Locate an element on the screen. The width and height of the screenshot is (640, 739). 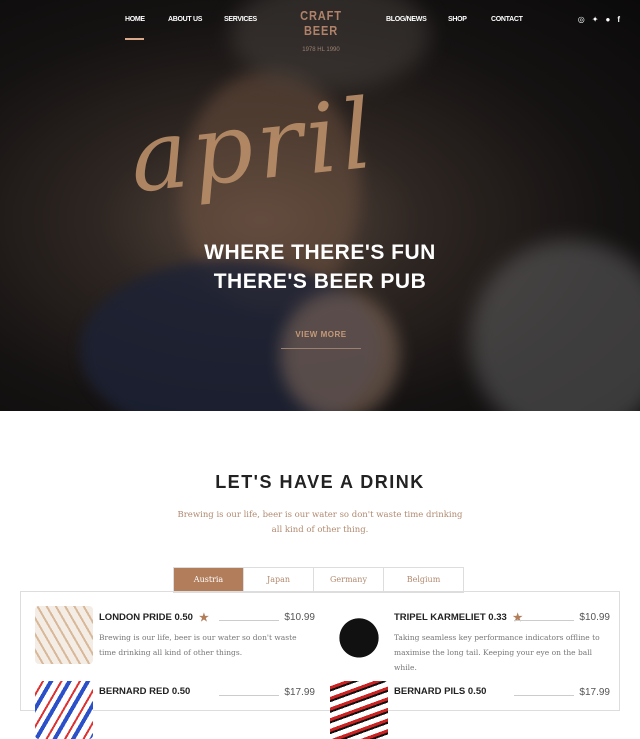
tab-japan: Japan is located at coordinates (279, 580).